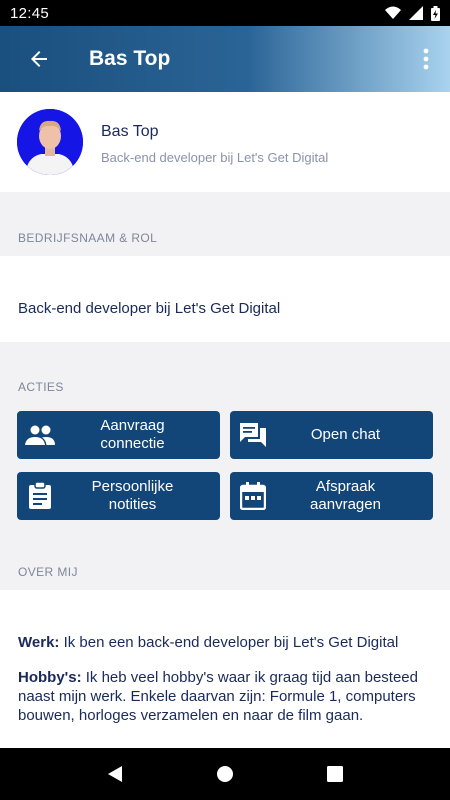  Describe the element at coordinates (225, 59) in the screenshot. I see `app-bar: Bas Top` at that location.